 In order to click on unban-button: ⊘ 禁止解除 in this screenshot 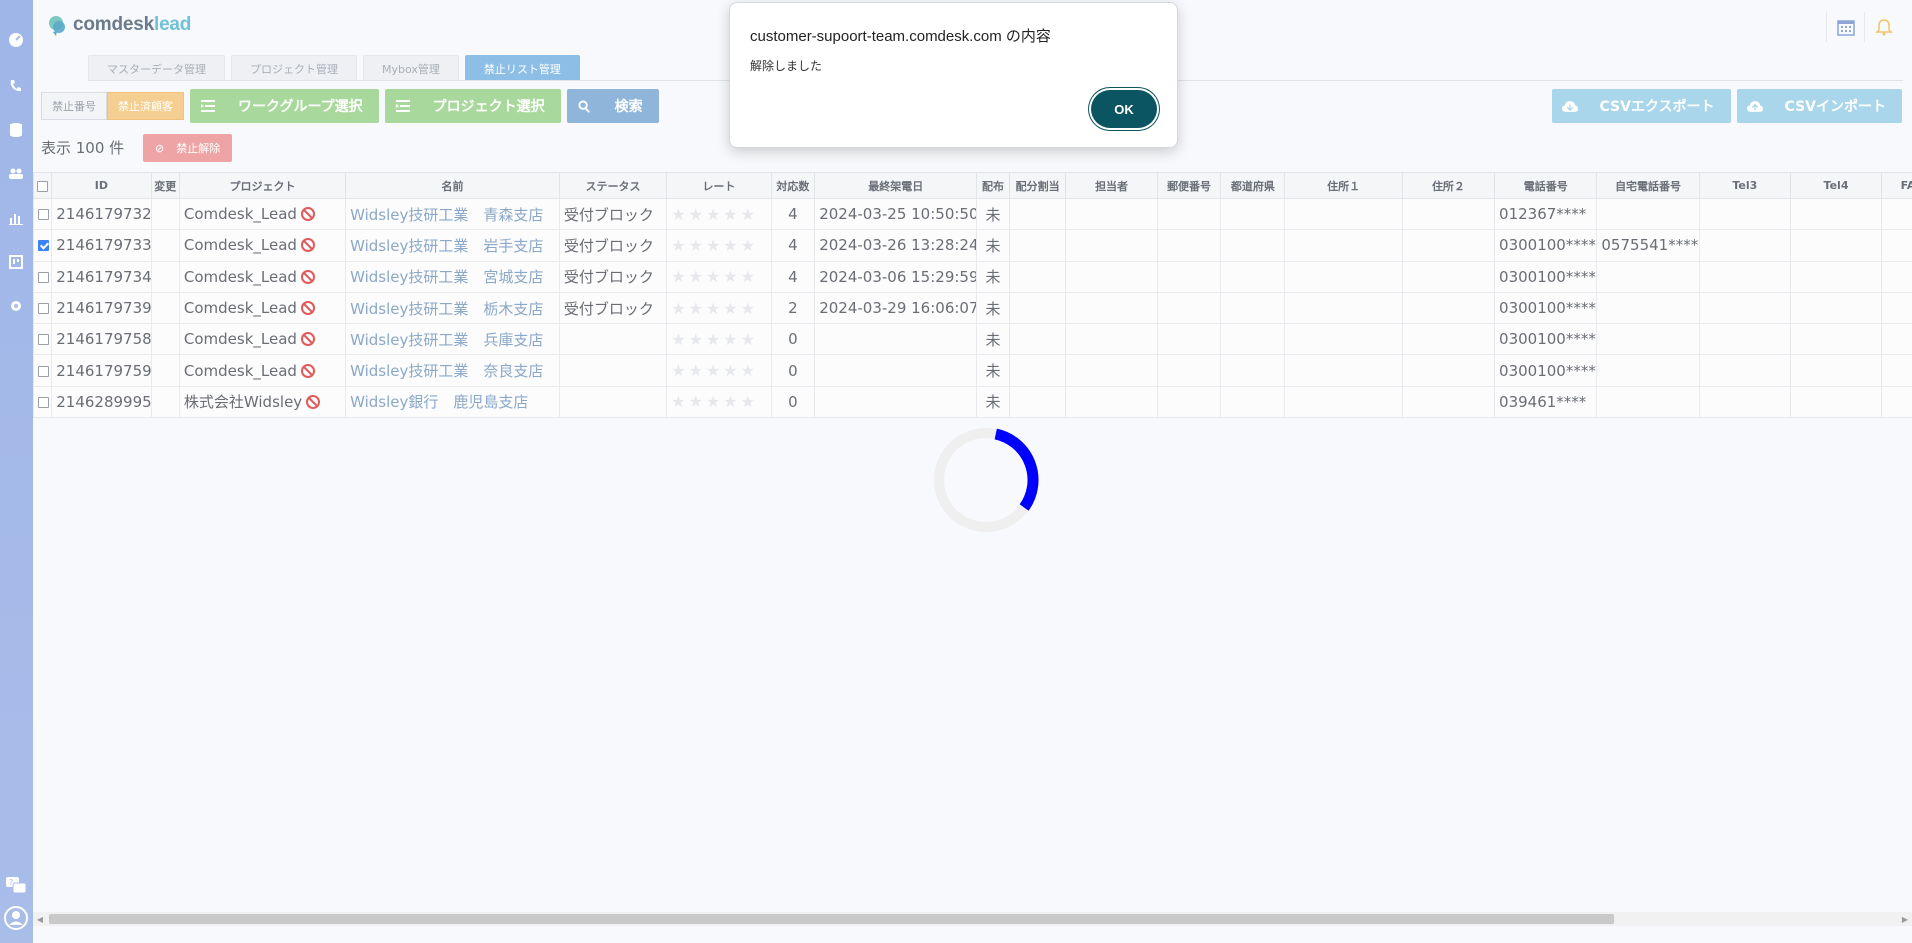, I will do `click(188, 148)`.